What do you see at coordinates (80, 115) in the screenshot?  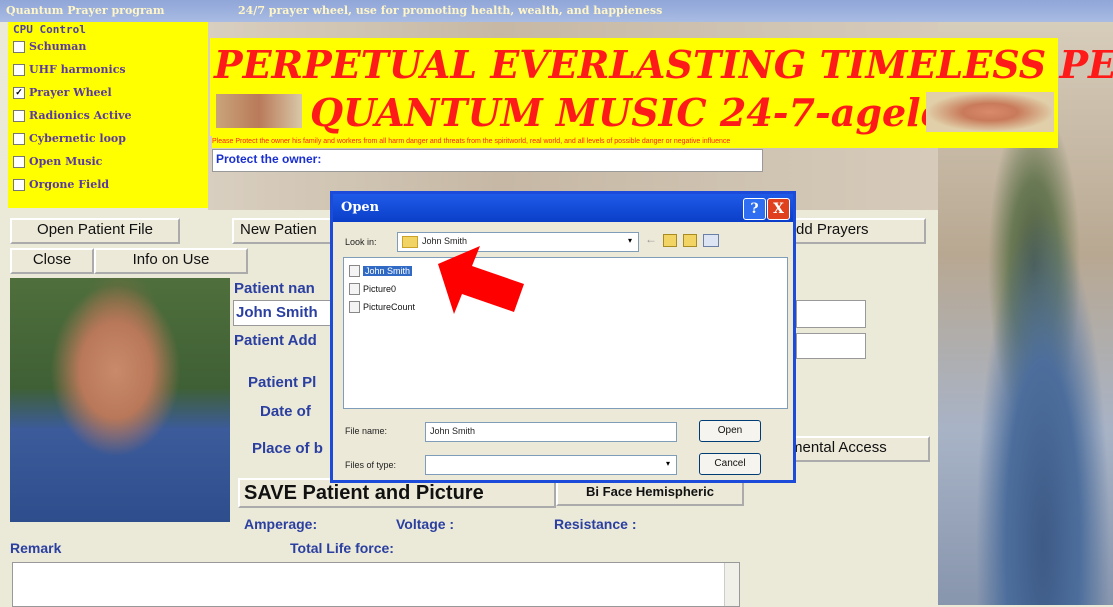 I see `checkbox-label: Radionics Active` at bounding box center [80, 115].